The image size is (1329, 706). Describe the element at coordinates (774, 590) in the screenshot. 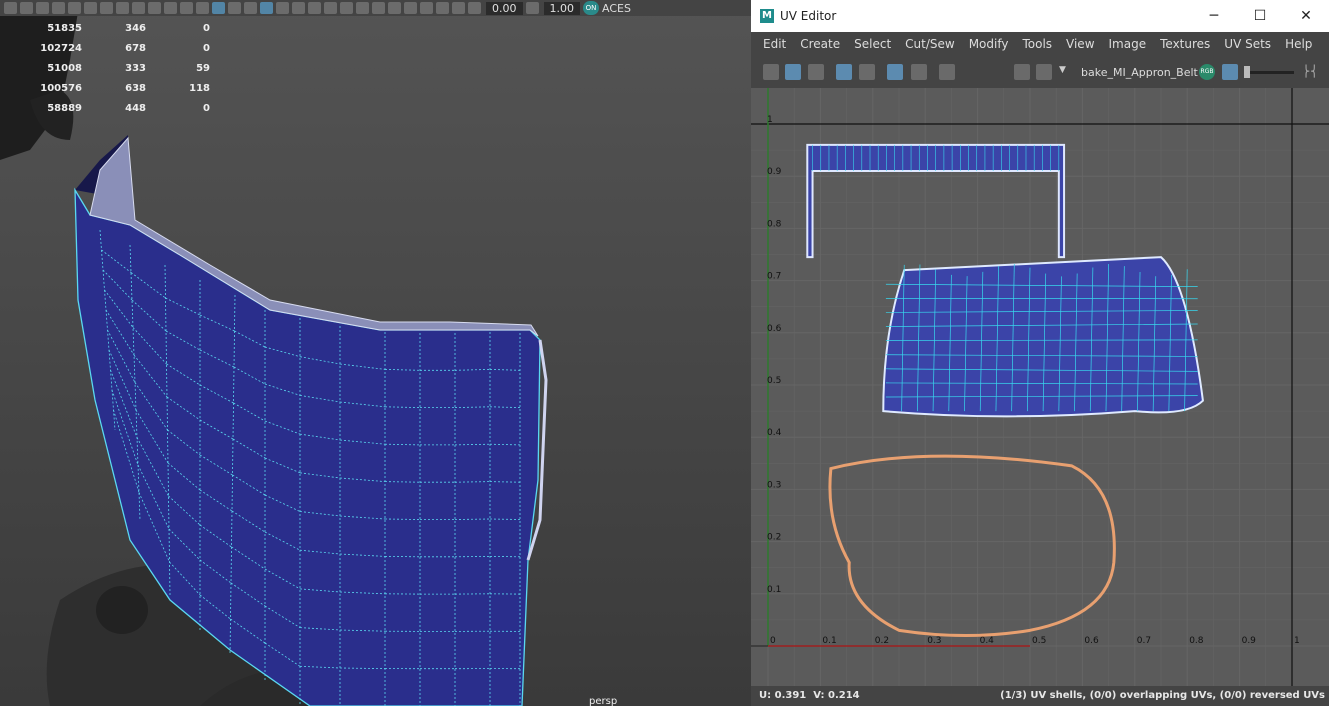

I see `v-tick-label: 0.1` at that location.